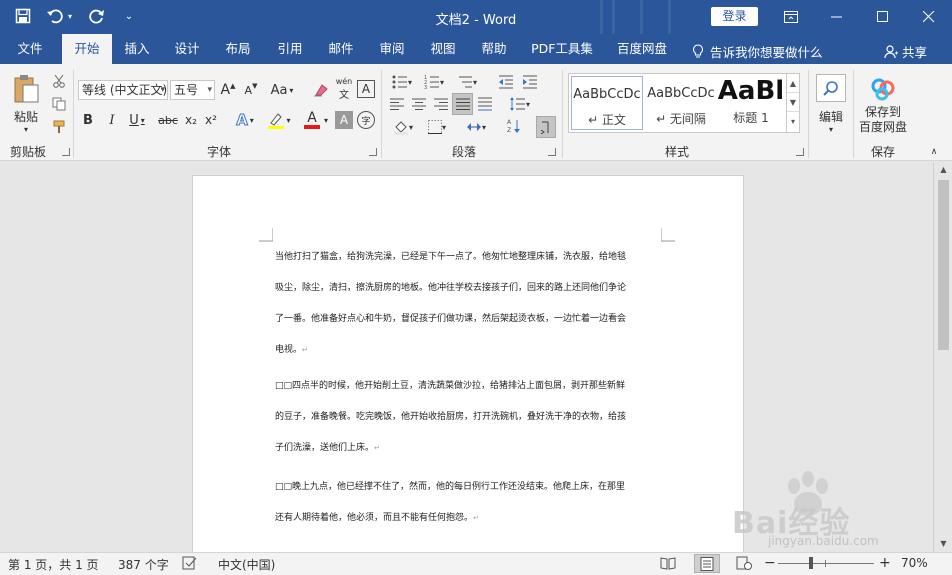 This screenshot has width=952, height=575. I want to click on styles-launcher-icon, so click(800, 152).